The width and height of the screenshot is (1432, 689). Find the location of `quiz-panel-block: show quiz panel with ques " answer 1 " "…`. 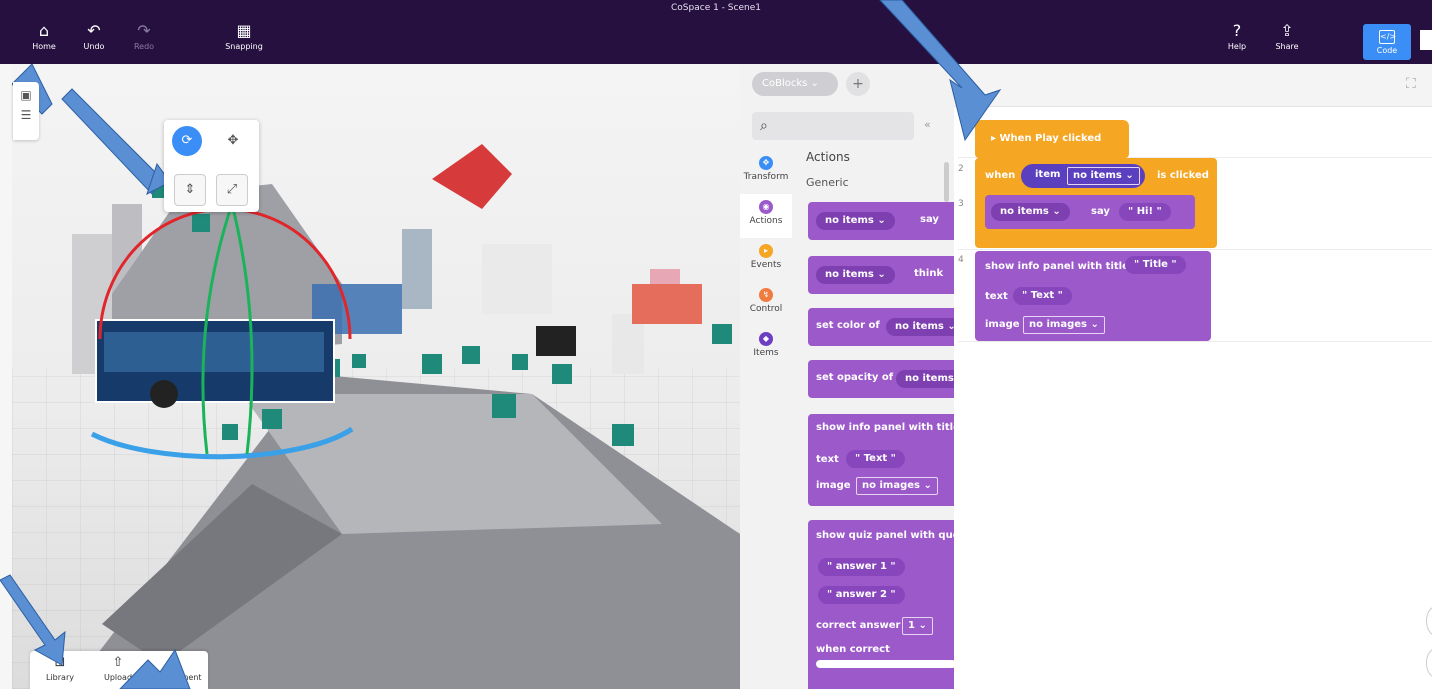

quiz-panel-block: show quiz panel with ques " answer 1 " "… is located at coordinates (881, 604).